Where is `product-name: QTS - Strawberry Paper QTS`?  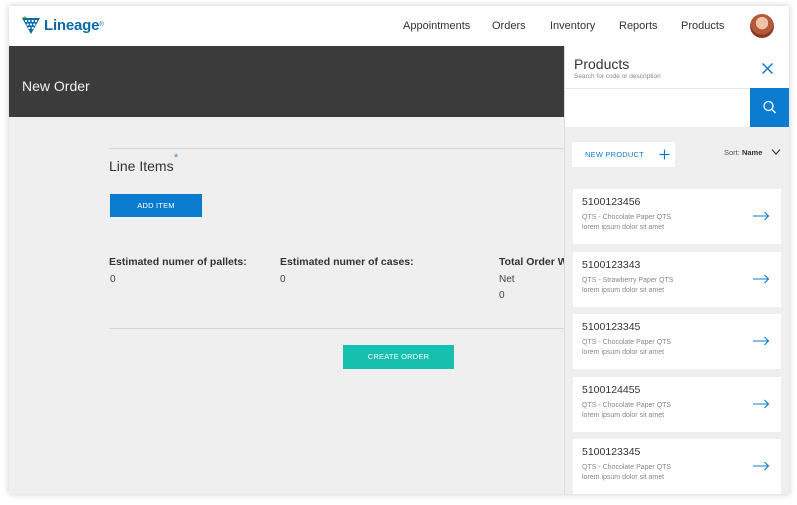
product-name: QTS - Strawberry Paper QTS is located at coordinates (628, 280).